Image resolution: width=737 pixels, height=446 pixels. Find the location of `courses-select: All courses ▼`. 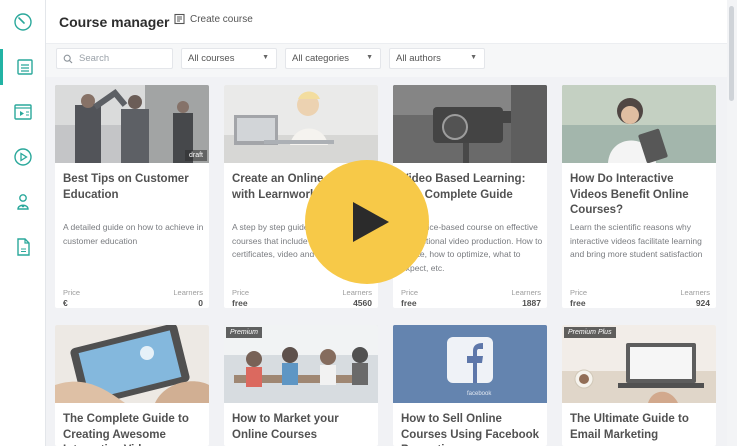

courses-select: All courses ▼ is located at coordinates (229, 58).